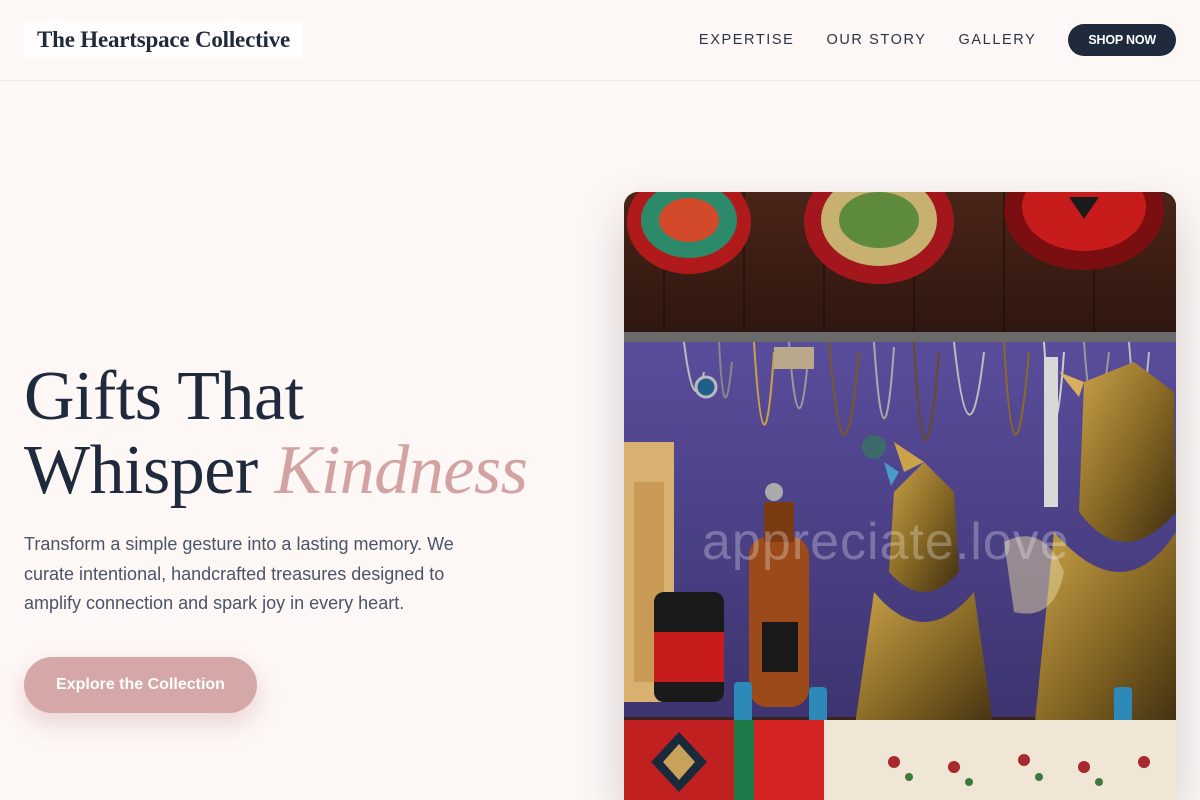  What do you see at coordinates (998, 40) in the screenshot?
I see `nav-link-gallery: GALLERY` at bounding box center [998, 40].